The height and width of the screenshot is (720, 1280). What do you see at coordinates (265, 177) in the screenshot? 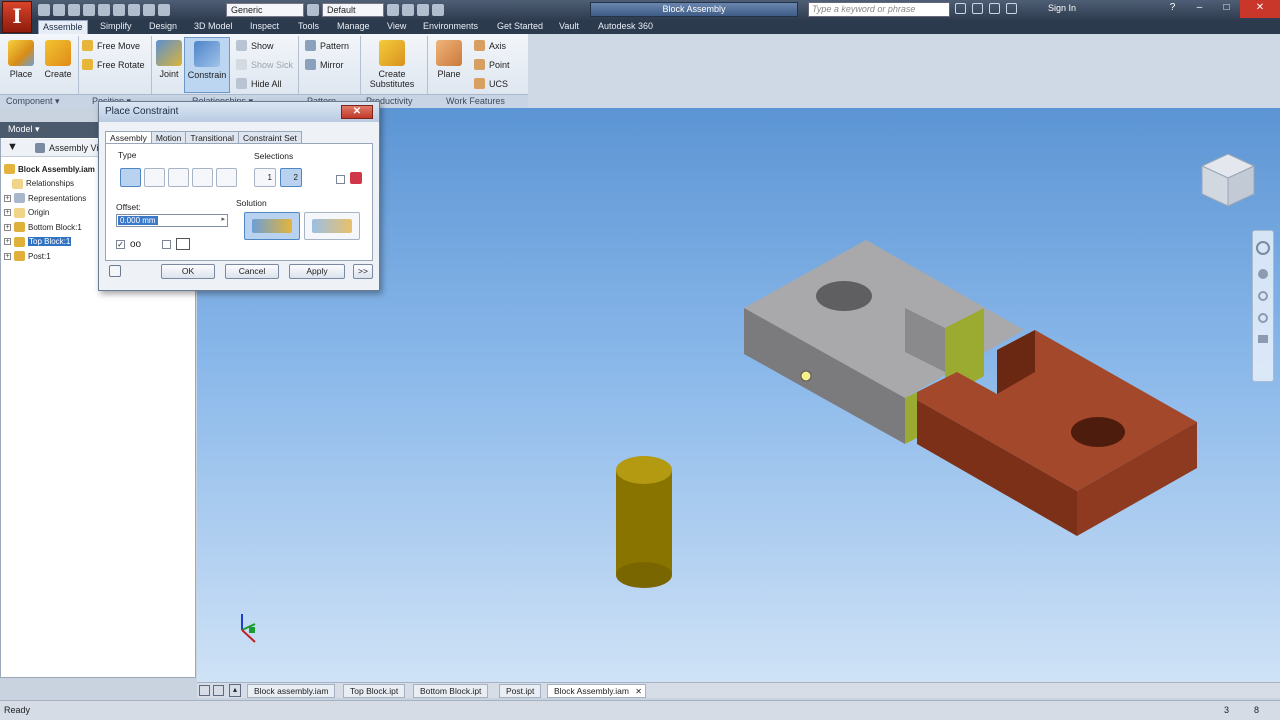
I see `selection-1-button: 1` at bounding box center [265, 177].